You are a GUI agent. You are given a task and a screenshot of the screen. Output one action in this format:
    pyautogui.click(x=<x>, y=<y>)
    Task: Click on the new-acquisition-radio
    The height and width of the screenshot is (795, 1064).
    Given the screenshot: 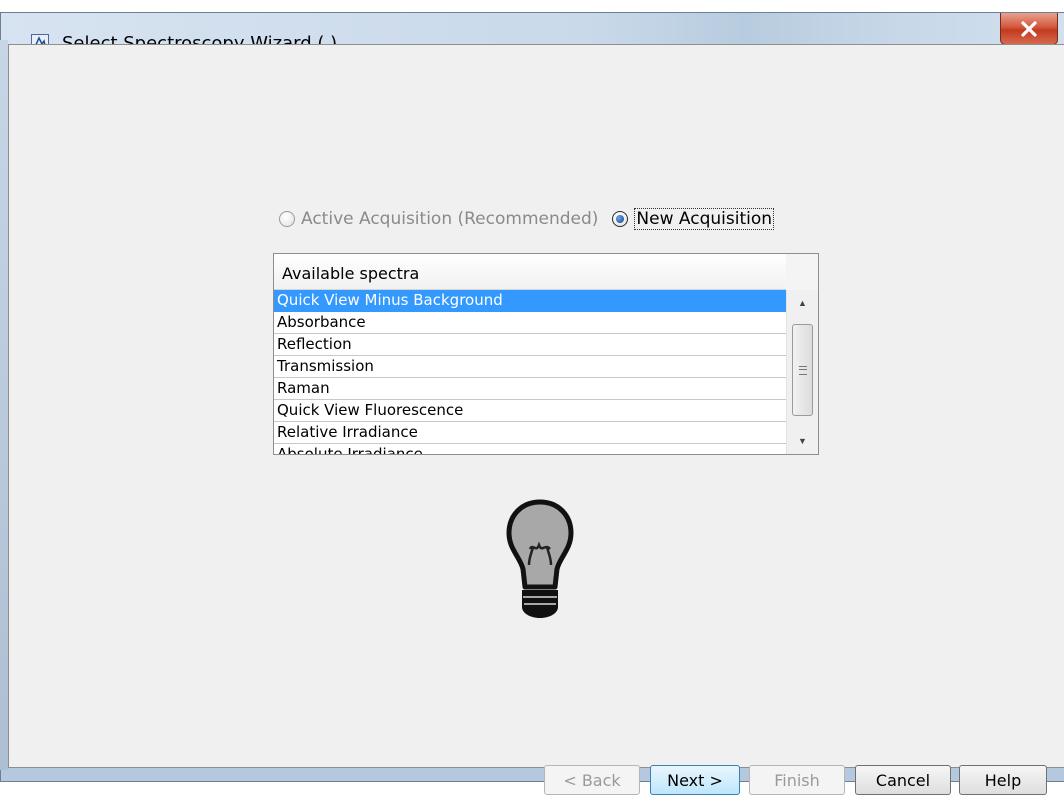 What is the action you would take?
    pyautogui.click(x=620, y=219)
    